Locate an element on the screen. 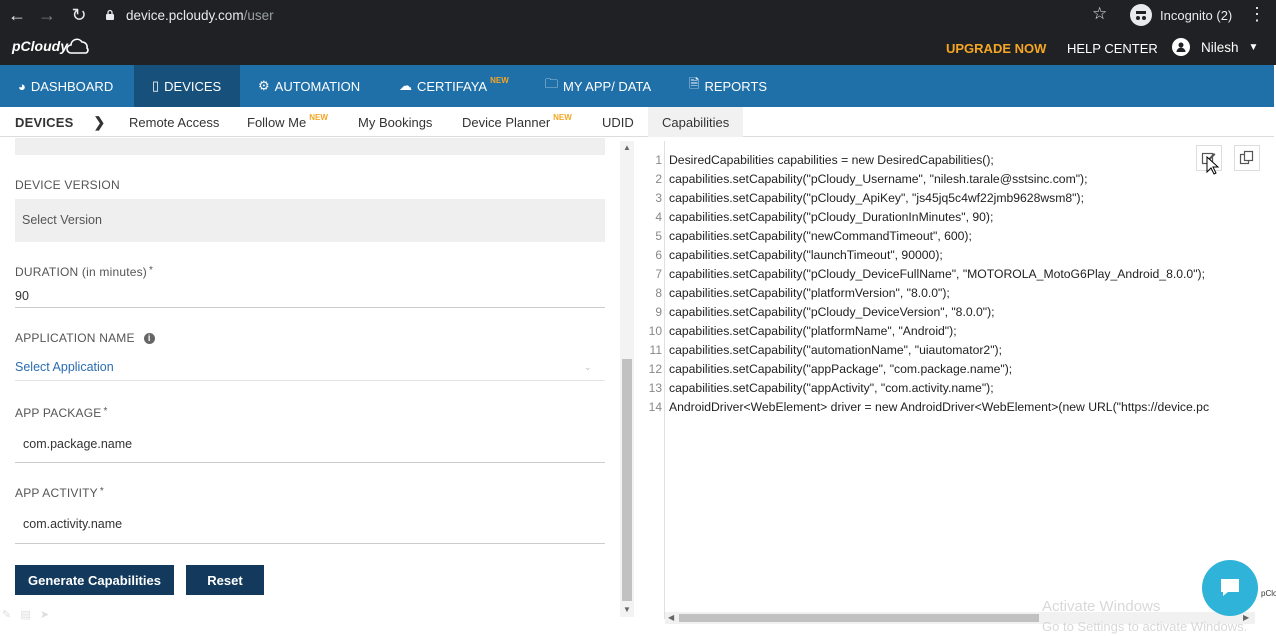  line-number: 11 is located at coordinates (655, 349).